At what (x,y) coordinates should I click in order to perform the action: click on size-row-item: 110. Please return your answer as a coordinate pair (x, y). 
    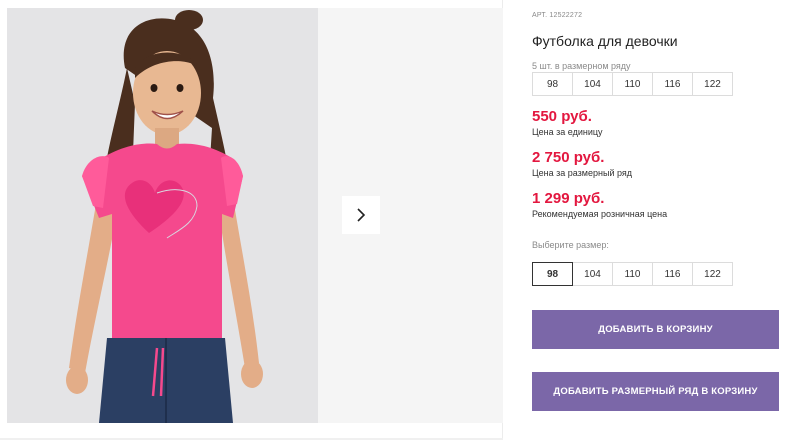
    Looking at the image, I should click on (632, 84).